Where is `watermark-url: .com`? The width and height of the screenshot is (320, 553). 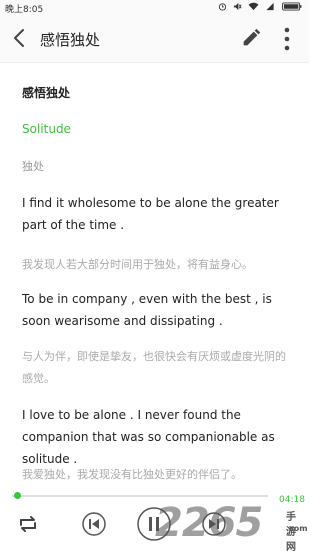
watermark-url: .com is located at coordinates (297, 528).